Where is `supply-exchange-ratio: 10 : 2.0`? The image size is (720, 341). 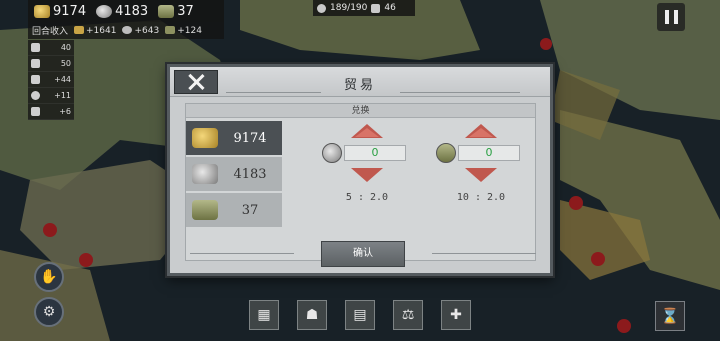 supply-exchange-ratio: 10 : 2.0 is located at coordinates (481, 197).